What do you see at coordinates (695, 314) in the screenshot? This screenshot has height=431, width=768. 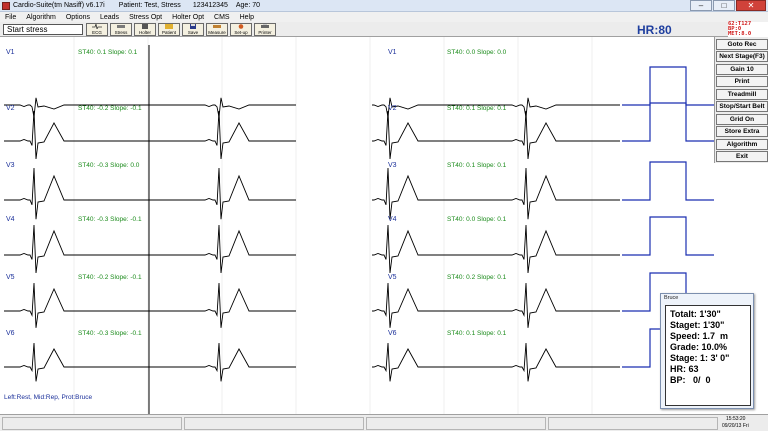 I see `bruce-total-time: Totalt: 1'30"` at bounding box center [695, 314].